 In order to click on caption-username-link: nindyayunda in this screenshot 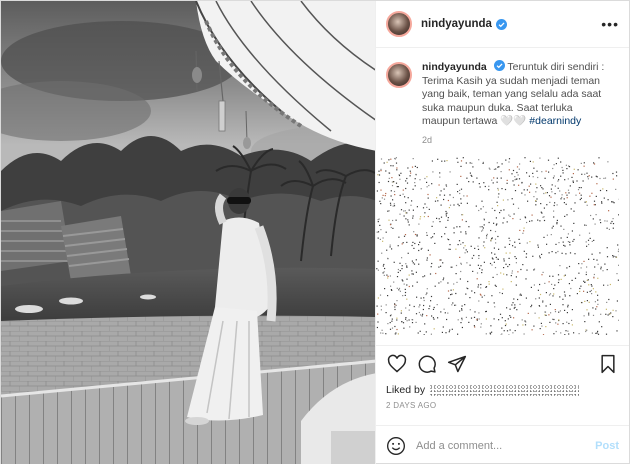, I will do `click(454, 67)`.